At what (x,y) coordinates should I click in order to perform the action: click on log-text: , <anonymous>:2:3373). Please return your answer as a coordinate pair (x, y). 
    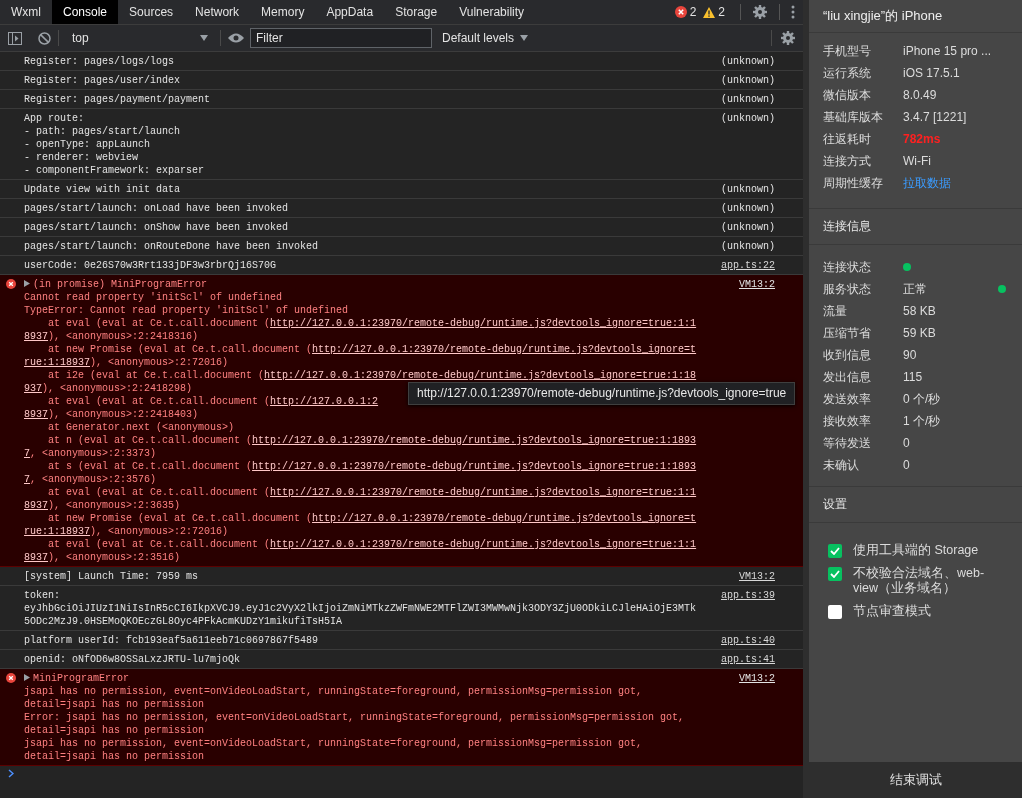
    Looking at the image, I should click on (93, 453).